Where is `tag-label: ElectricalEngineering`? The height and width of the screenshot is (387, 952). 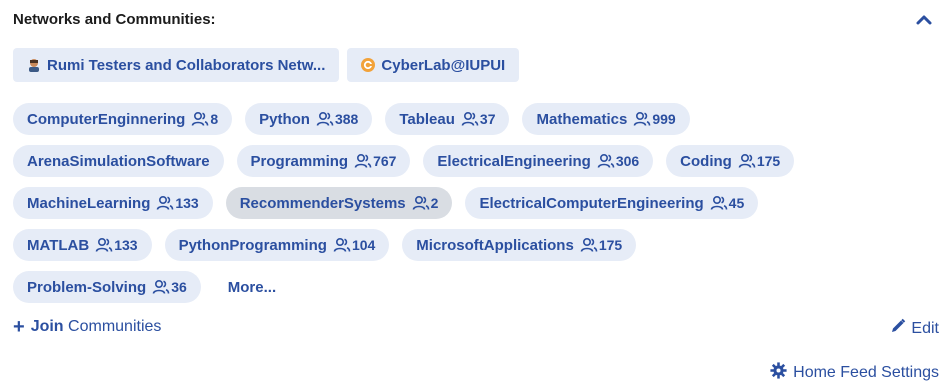 tag-label: ElectricalEngineering is located at coordinates (514, 161).